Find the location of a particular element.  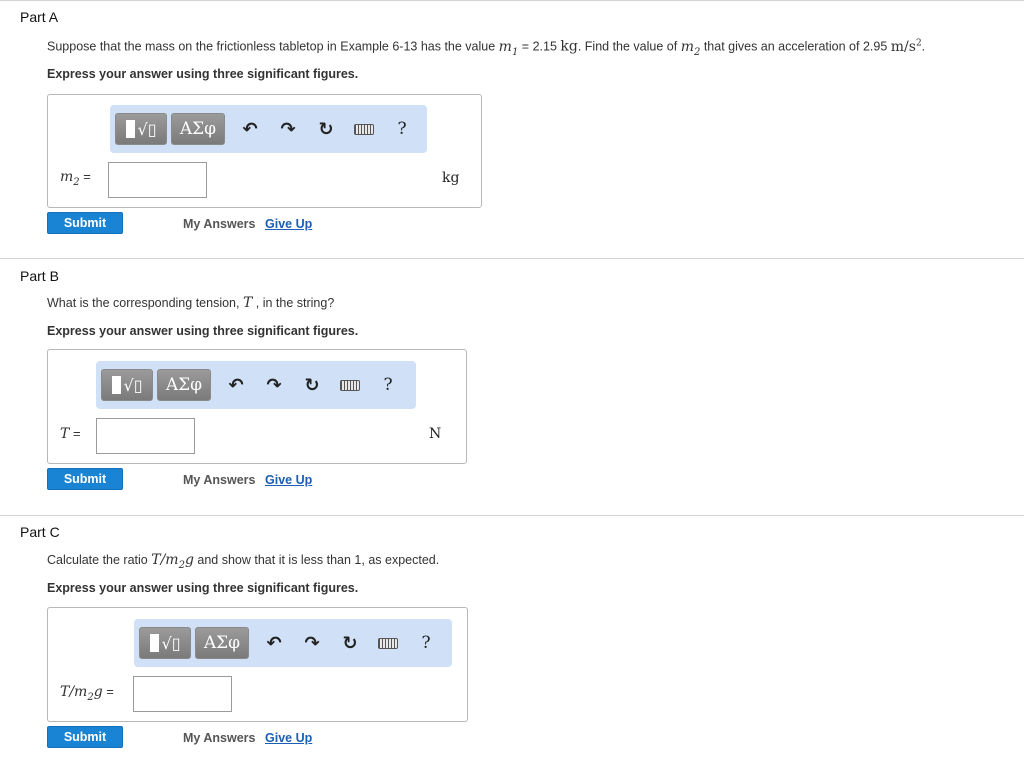

part-c-answer-box: √▯ ΑΣφ ↶ ↷ ↻ ? T/m2g = is located at coordinates (257, 664).